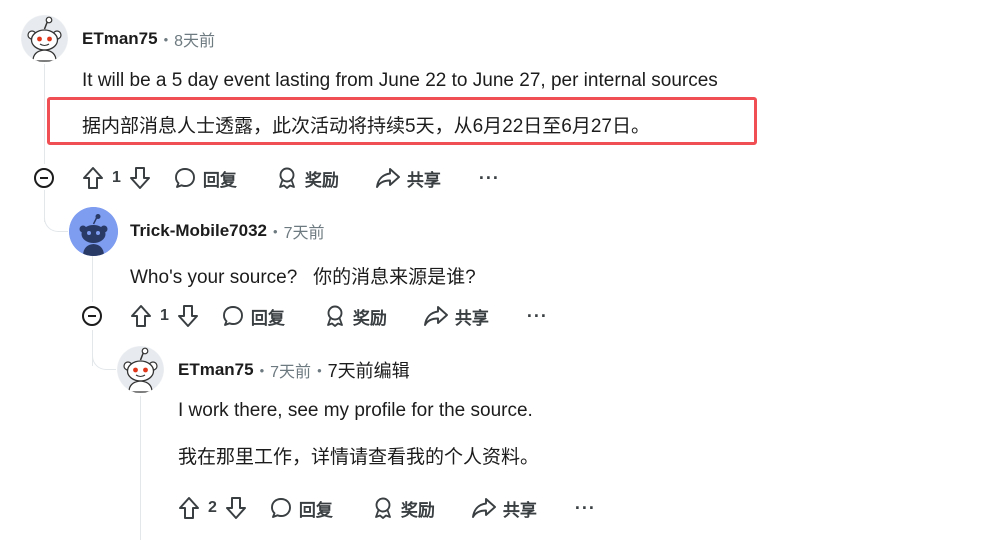 The width and height of the screenshot is (995, 540). What do you see at coordinates (212, 507) in the screenshot?
I see `vote-count: 2` at bounding box center [212, 507].